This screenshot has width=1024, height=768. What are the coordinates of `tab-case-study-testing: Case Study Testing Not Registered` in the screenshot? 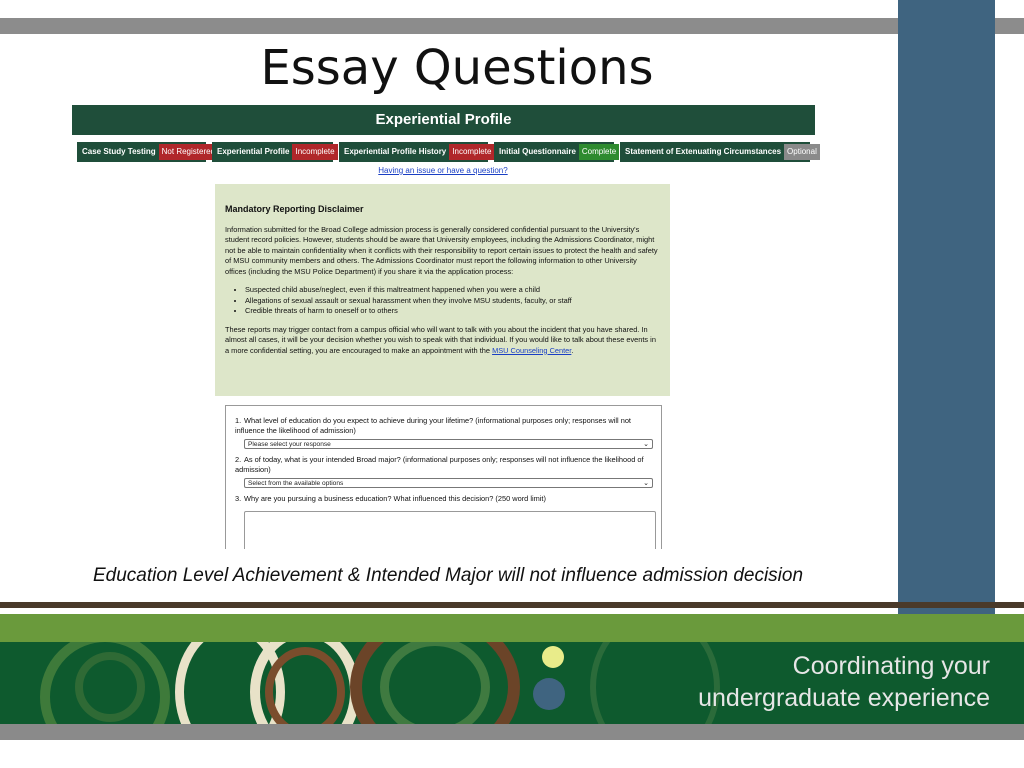 It's located at (148, 152).